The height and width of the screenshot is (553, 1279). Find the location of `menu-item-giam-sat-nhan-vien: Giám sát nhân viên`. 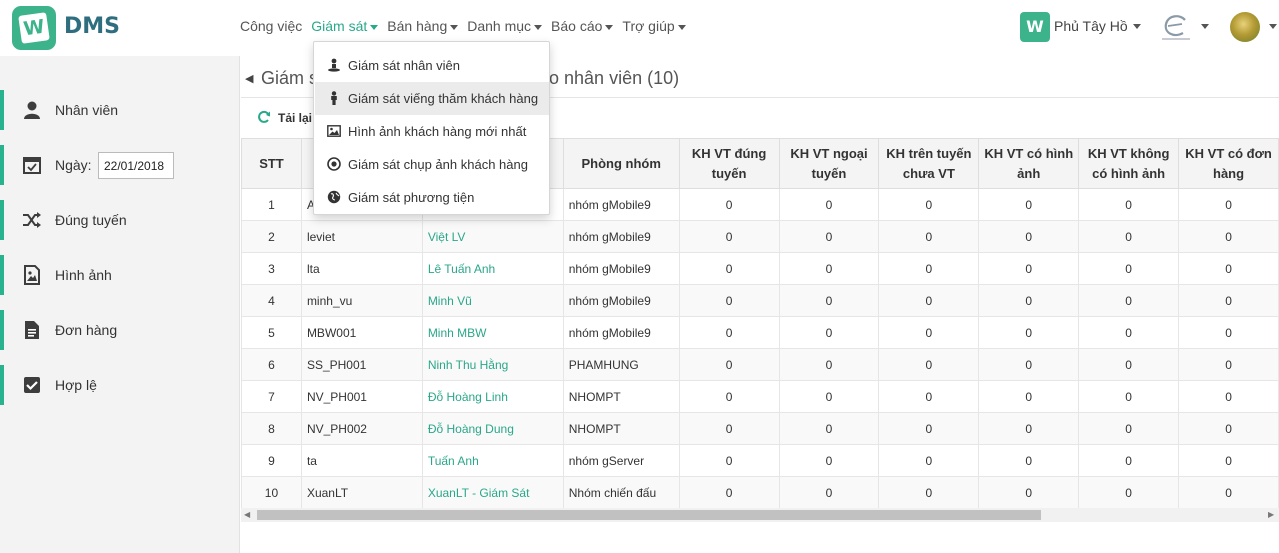

menu-item-giam-sat-nhan-vien: Giám sát nhân viên is located at coordinates (432, 65).